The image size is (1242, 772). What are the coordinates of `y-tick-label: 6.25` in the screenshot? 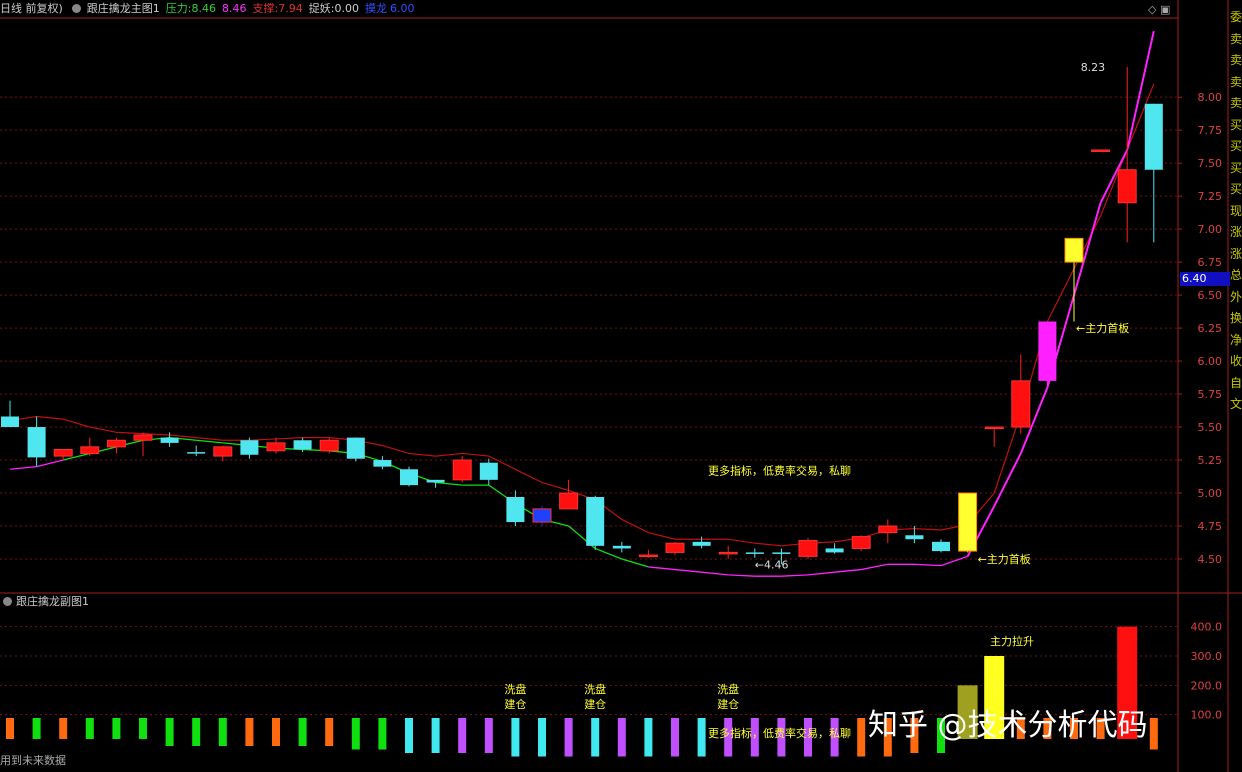 It's located at (1210, 328).